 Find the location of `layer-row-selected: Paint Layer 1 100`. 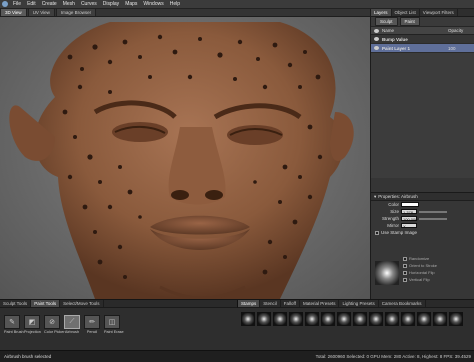

layer-row-selected: Paint Layer 1 100 is located at coordinates (422, 48).